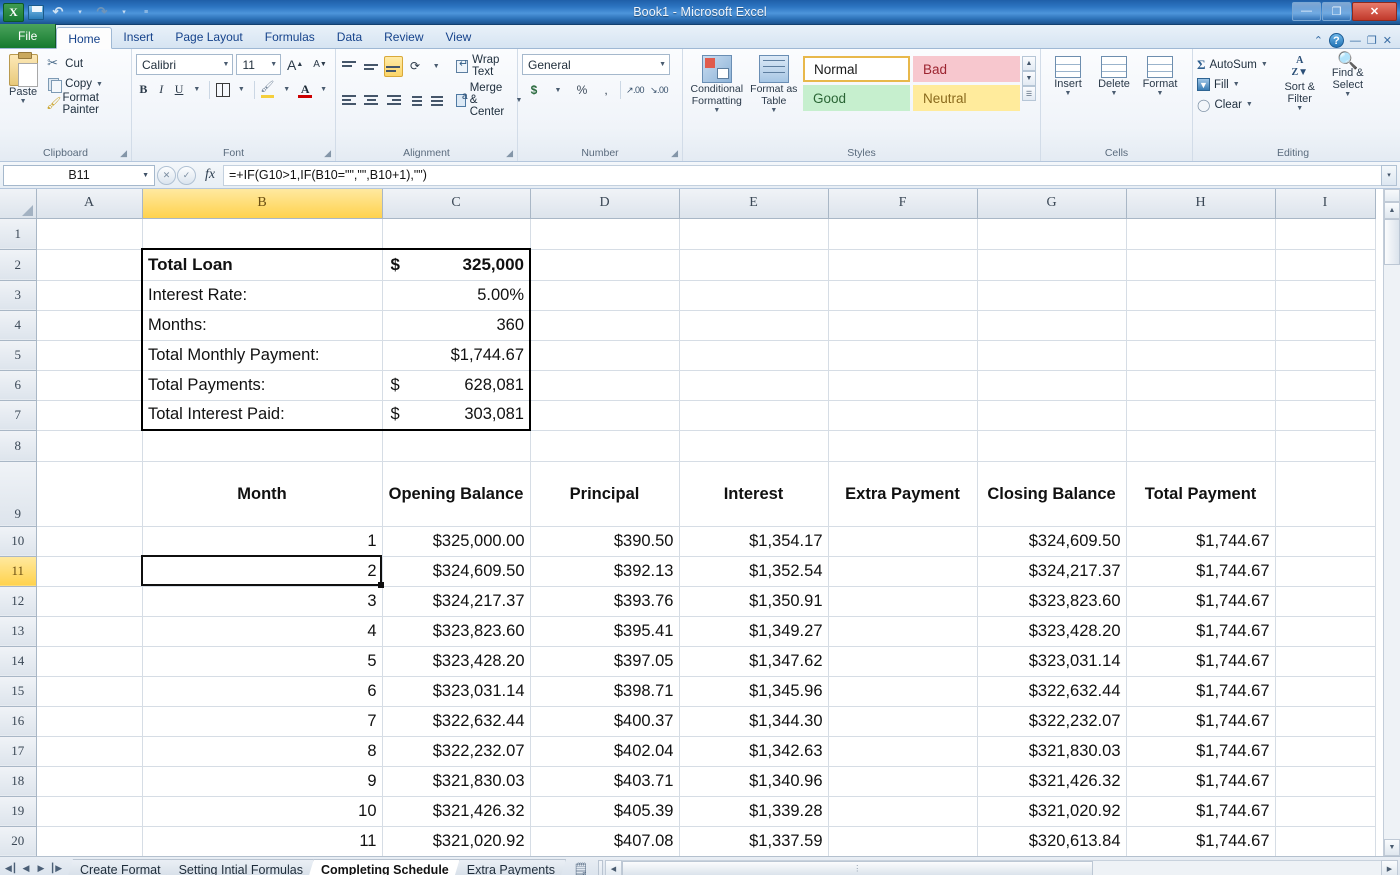  What do you see at coordinates (89, 415) in the screenshot?
I see `cell-a7` at bounding box center [89, 415].